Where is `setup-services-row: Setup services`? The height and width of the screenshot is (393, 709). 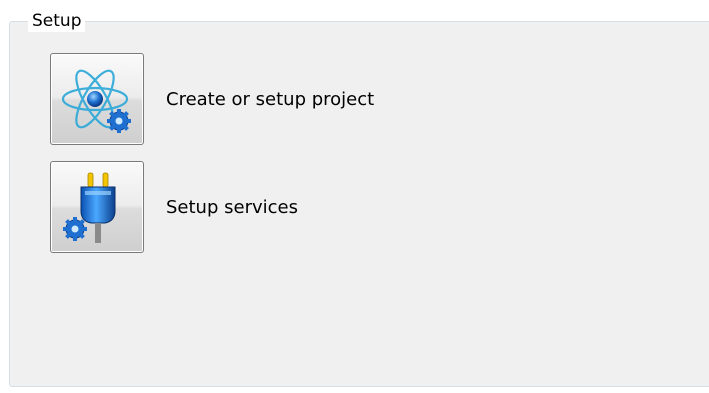 setup-services-row: Setup services is located at coordinates (174, 207).